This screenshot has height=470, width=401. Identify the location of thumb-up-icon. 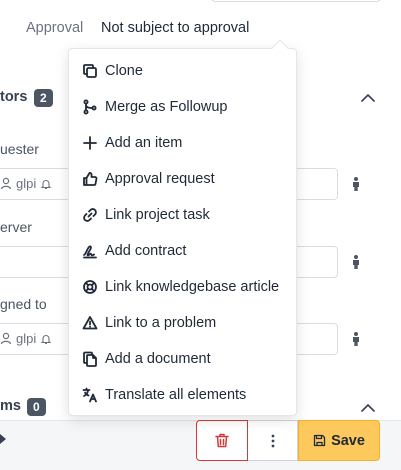
(90, 179).